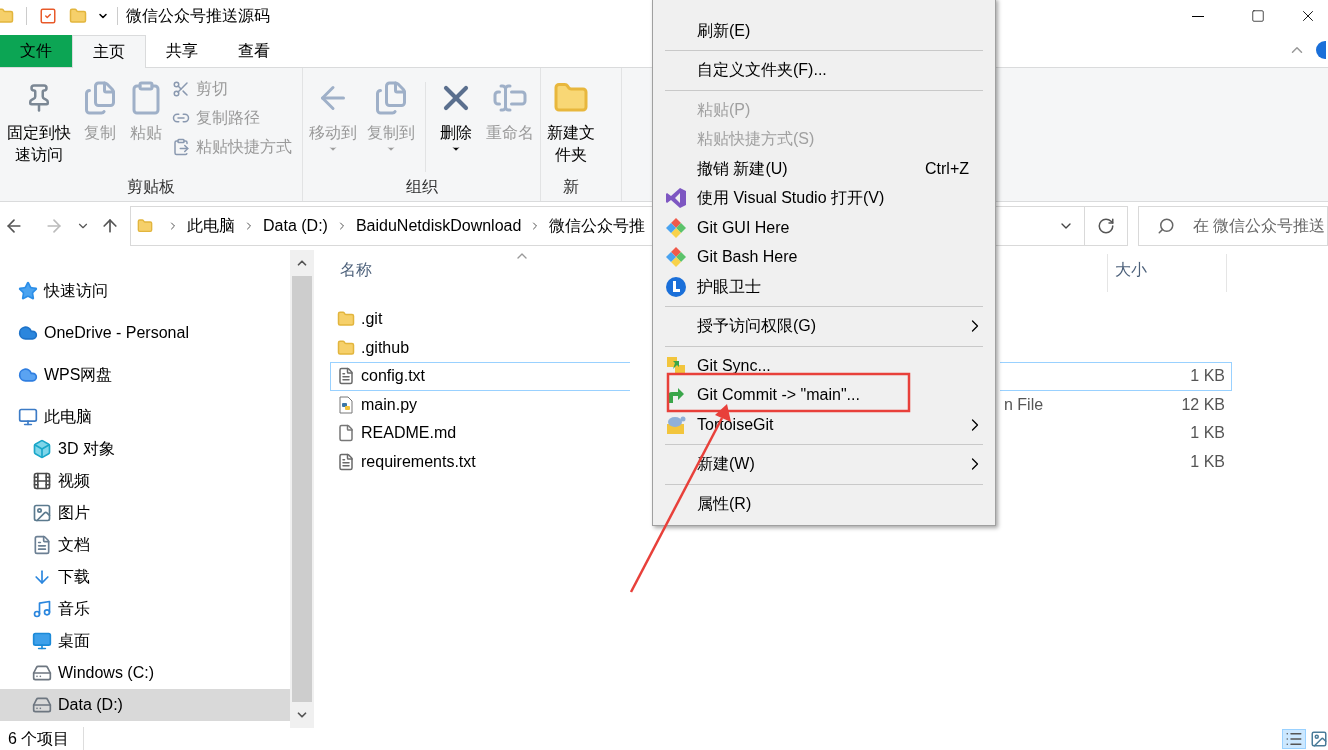 Image resolution: width=1328 pixels, height=750 pixels. Describe the element at coordinates (28, 417) in the screenshot. I see `computer-icon` at that location.